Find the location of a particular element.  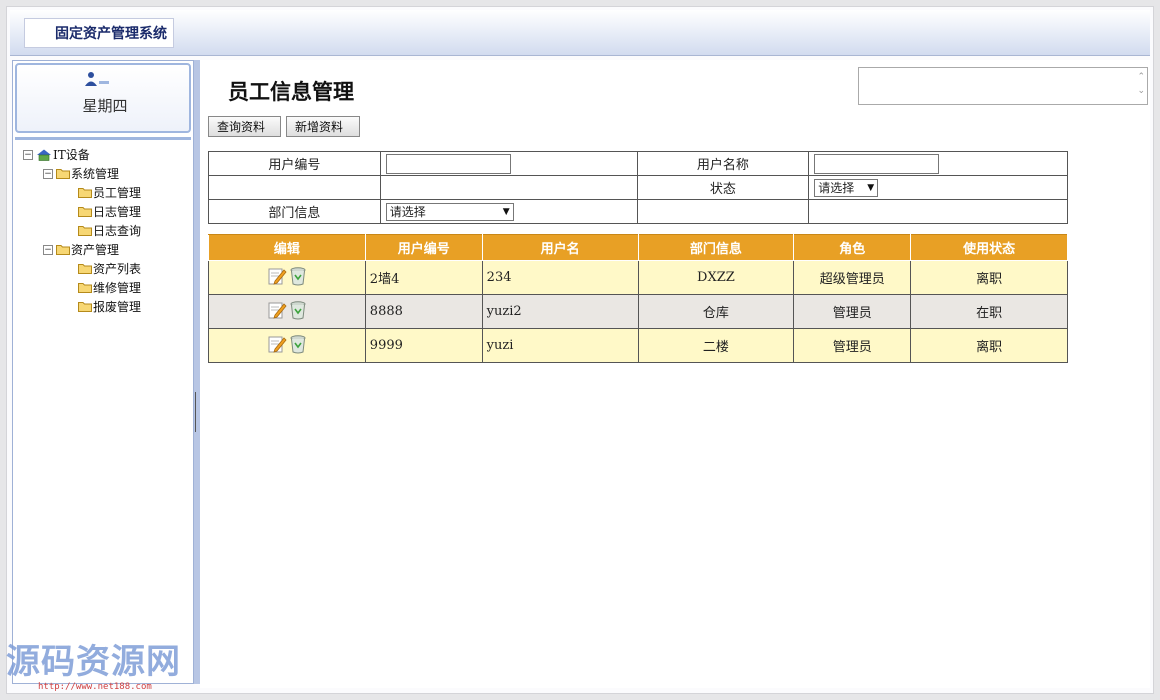

nav-item-label: 日志管理 is located at coordinates (117, 212).